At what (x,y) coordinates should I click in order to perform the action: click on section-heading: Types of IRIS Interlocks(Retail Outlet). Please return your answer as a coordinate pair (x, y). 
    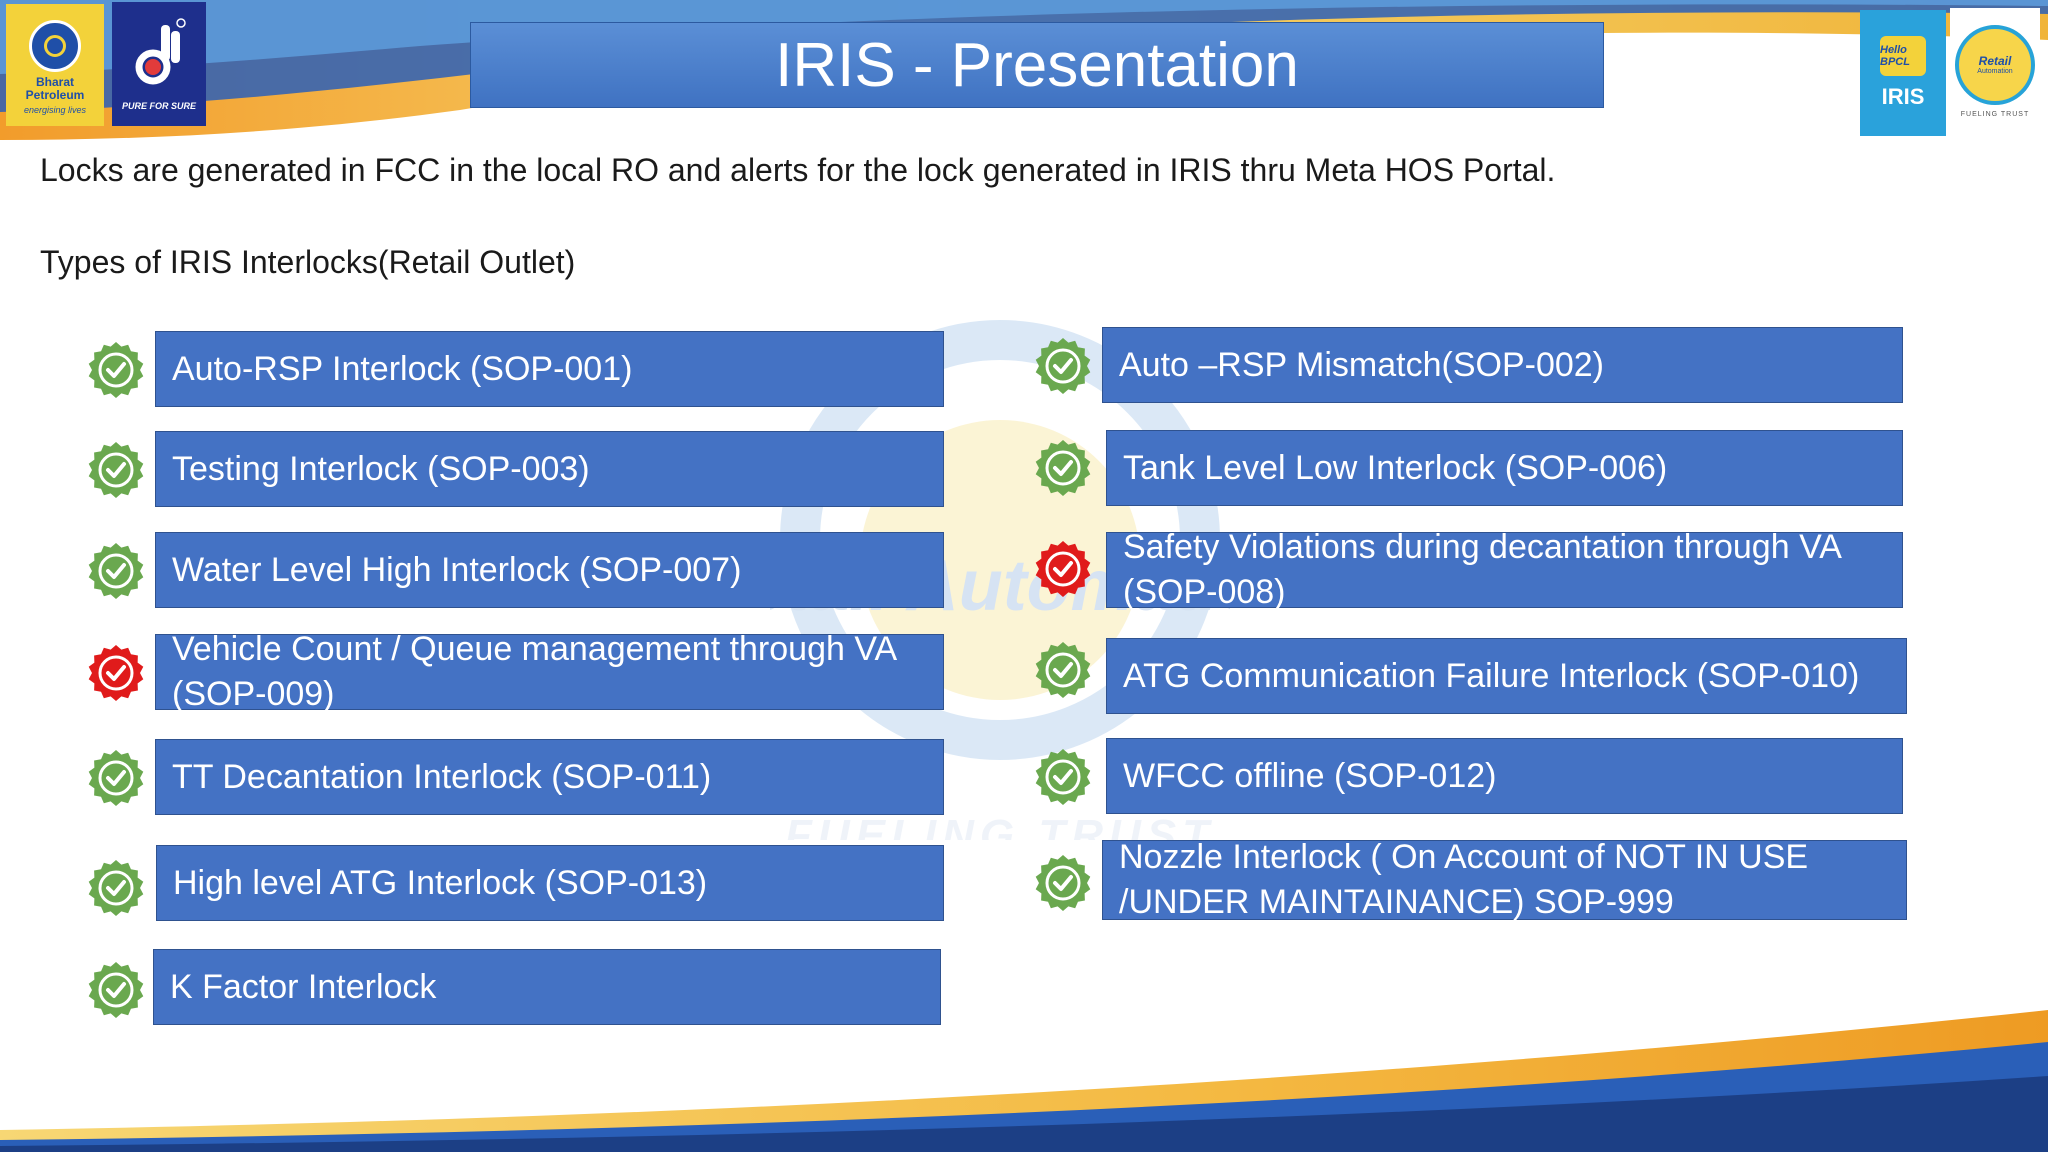
    Looking at the image, I should click on (308, 262).